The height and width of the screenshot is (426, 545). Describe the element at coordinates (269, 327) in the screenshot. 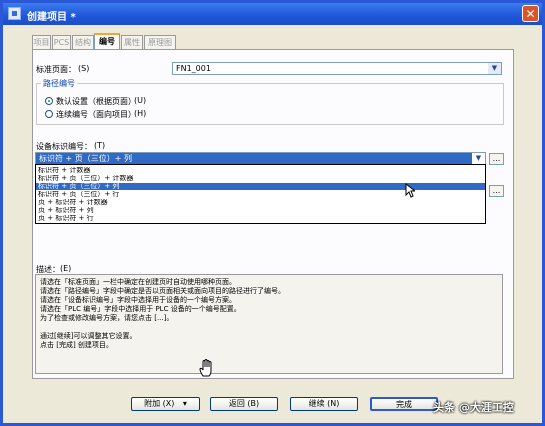

I see `description-line` at that location.